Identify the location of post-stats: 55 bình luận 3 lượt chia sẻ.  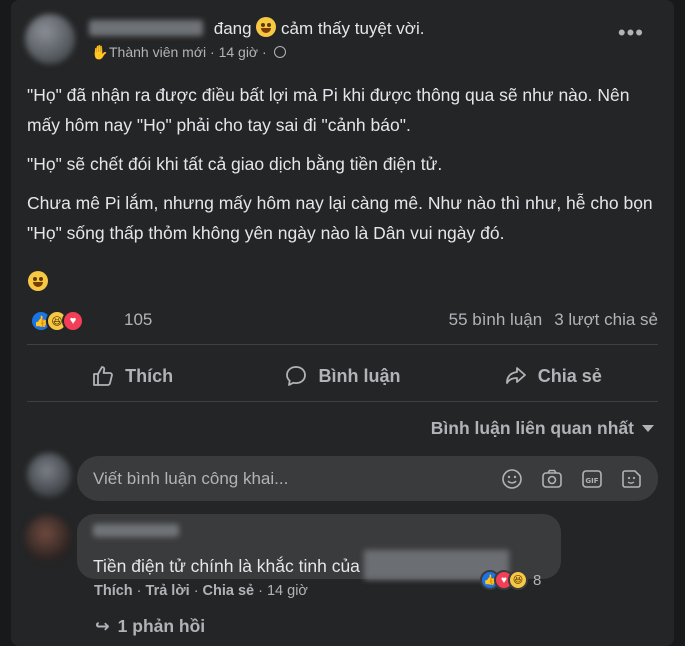
(553, 320).